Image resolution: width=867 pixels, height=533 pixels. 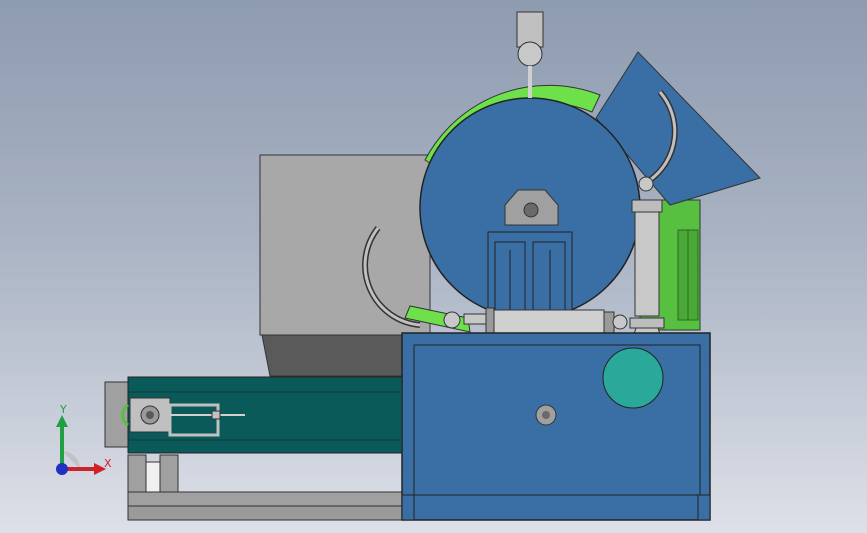 What do you see at coordinates (253, 415) in the screenshot?
I see `conveyor` at bounding box center [253, 415].